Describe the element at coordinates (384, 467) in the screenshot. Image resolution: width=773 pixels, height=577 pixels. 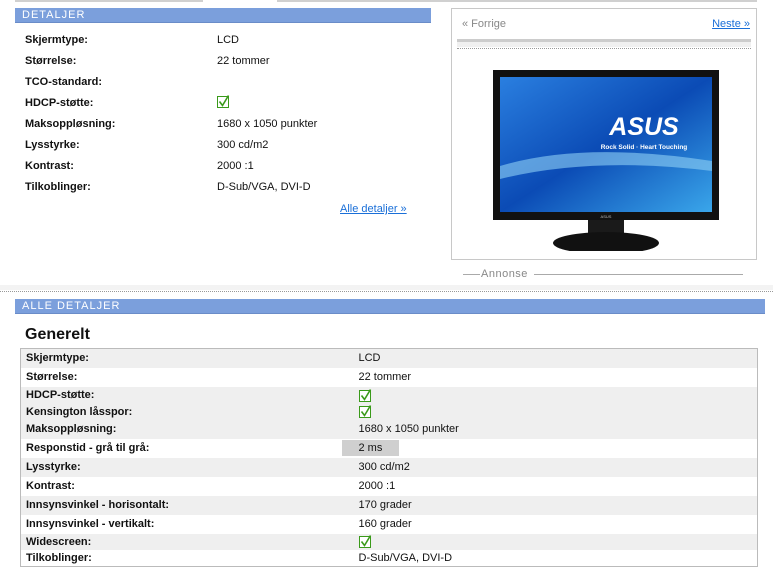
I see `spec-value-text: 300 cd/m2` at that location.